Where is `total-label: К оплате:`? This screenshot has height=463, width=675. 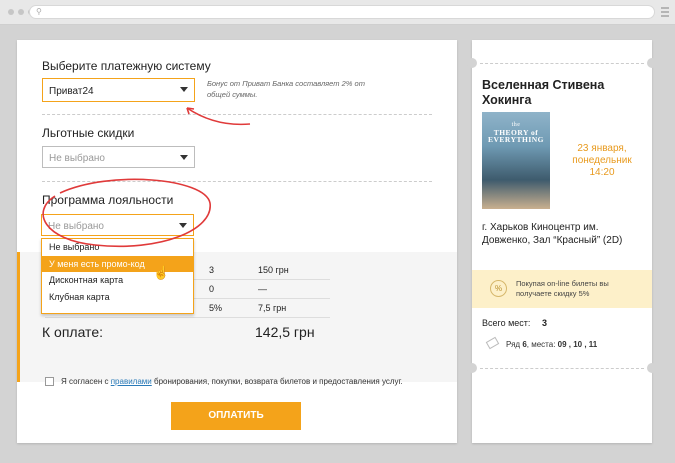
total-label: К оплате: is located at coordinates (72, 332).